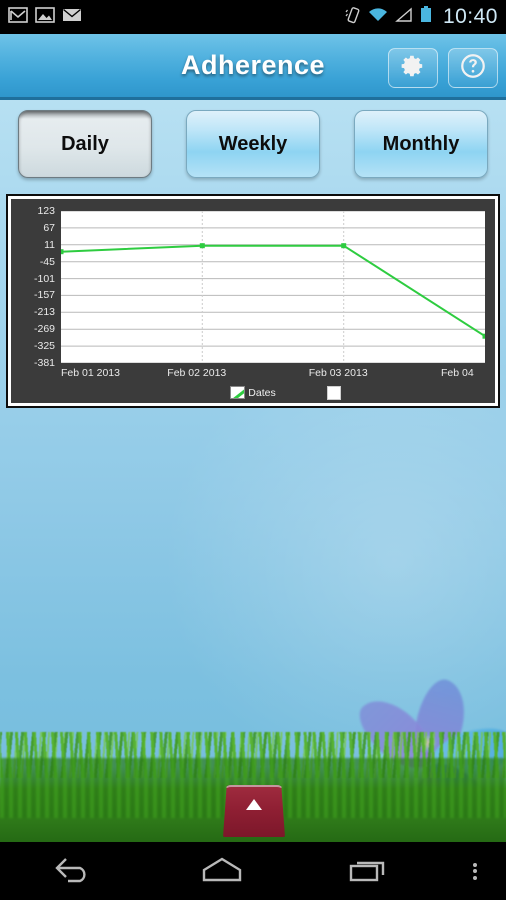  Describe the element at coordinates (334, 393) in the screenshot. I see `legend-checkbox` at that location.